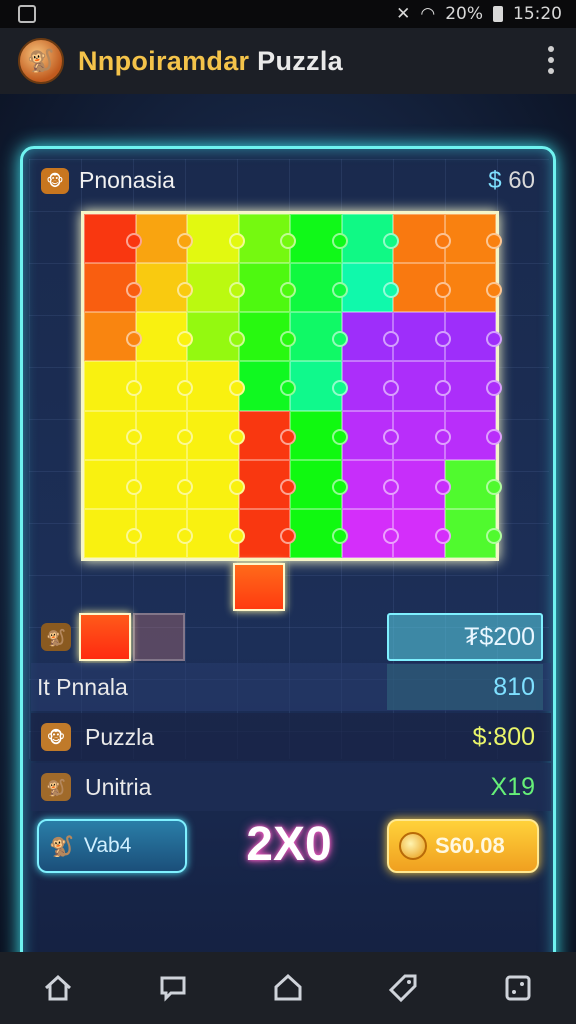 This screenshot has width=576, height=1024. Describe the element at coordinates (107, 845) in the screenshot. I see `left-action-label: Vab4` at that location.